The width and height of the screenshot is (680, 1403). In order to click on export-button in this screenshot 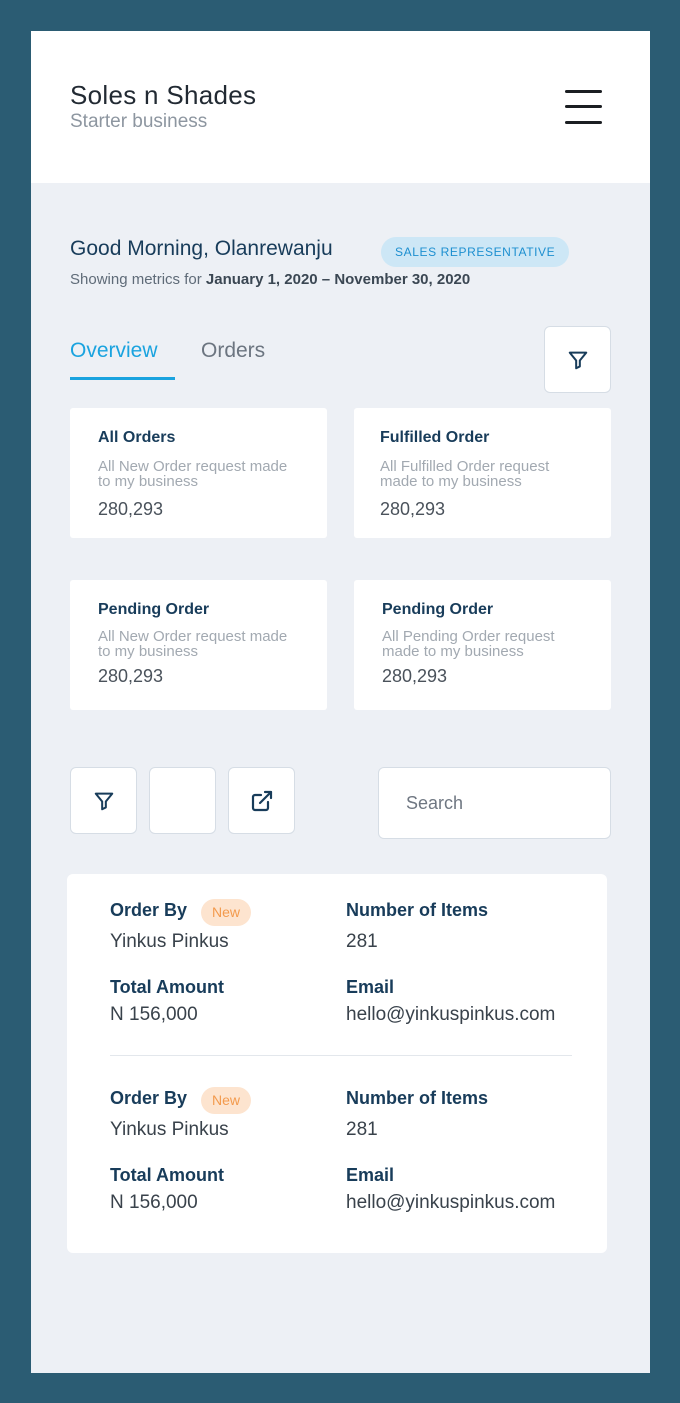, I will do `click(261, 800)`.